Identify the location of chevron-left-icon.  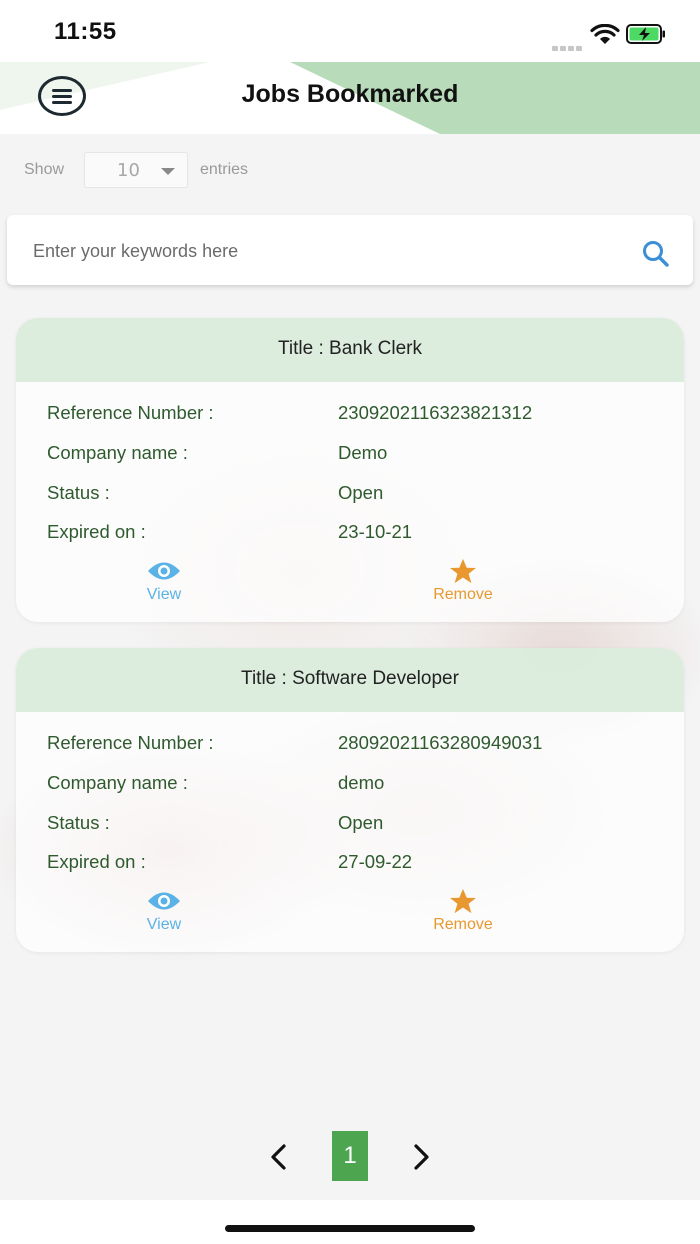
(279, 1157).